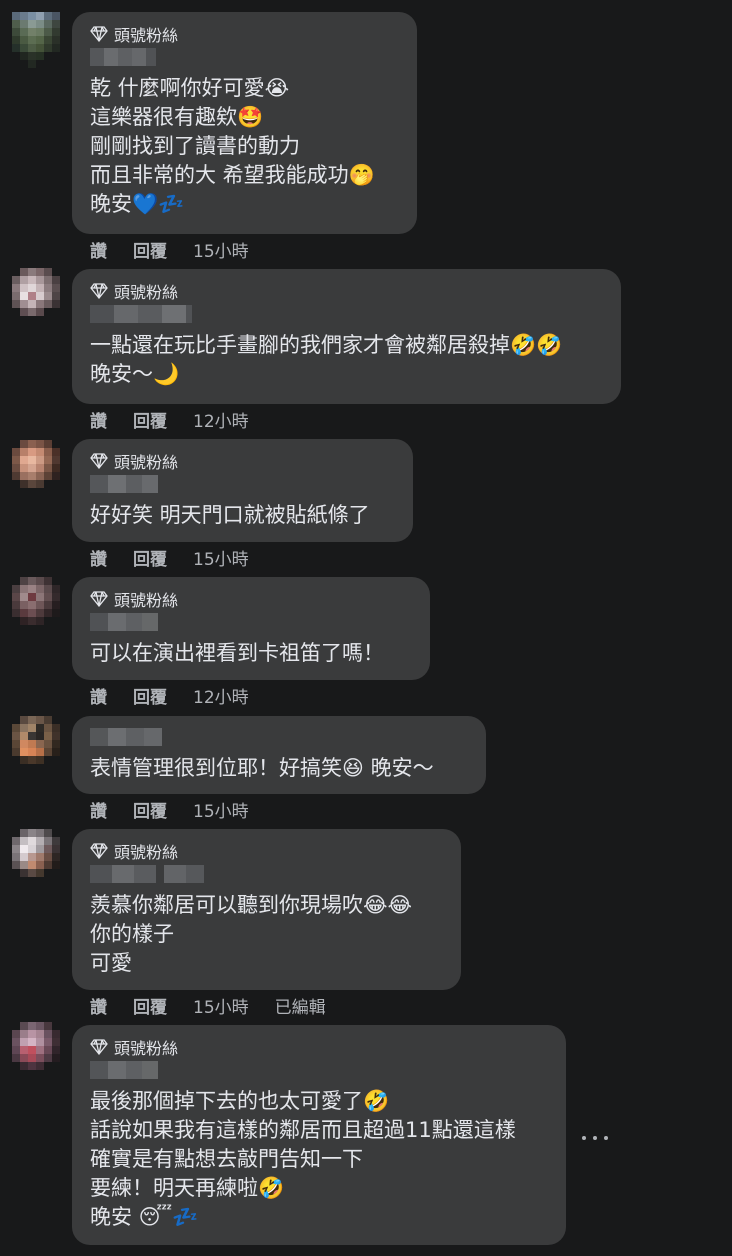  Describe the element at coordinates (300, 1007) in the screenshot. I see `edited-label: 已編輯` at that location.